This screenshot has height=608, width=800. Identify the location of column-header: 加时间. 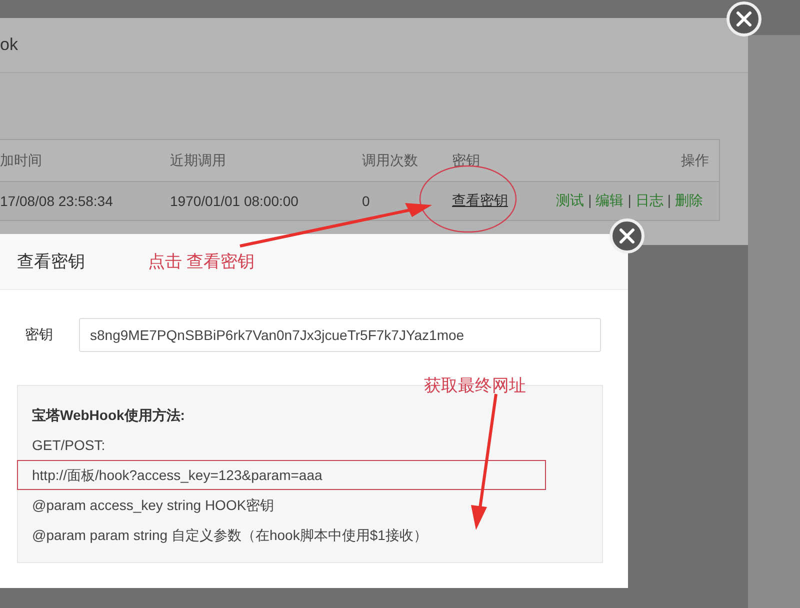
(21, 161).